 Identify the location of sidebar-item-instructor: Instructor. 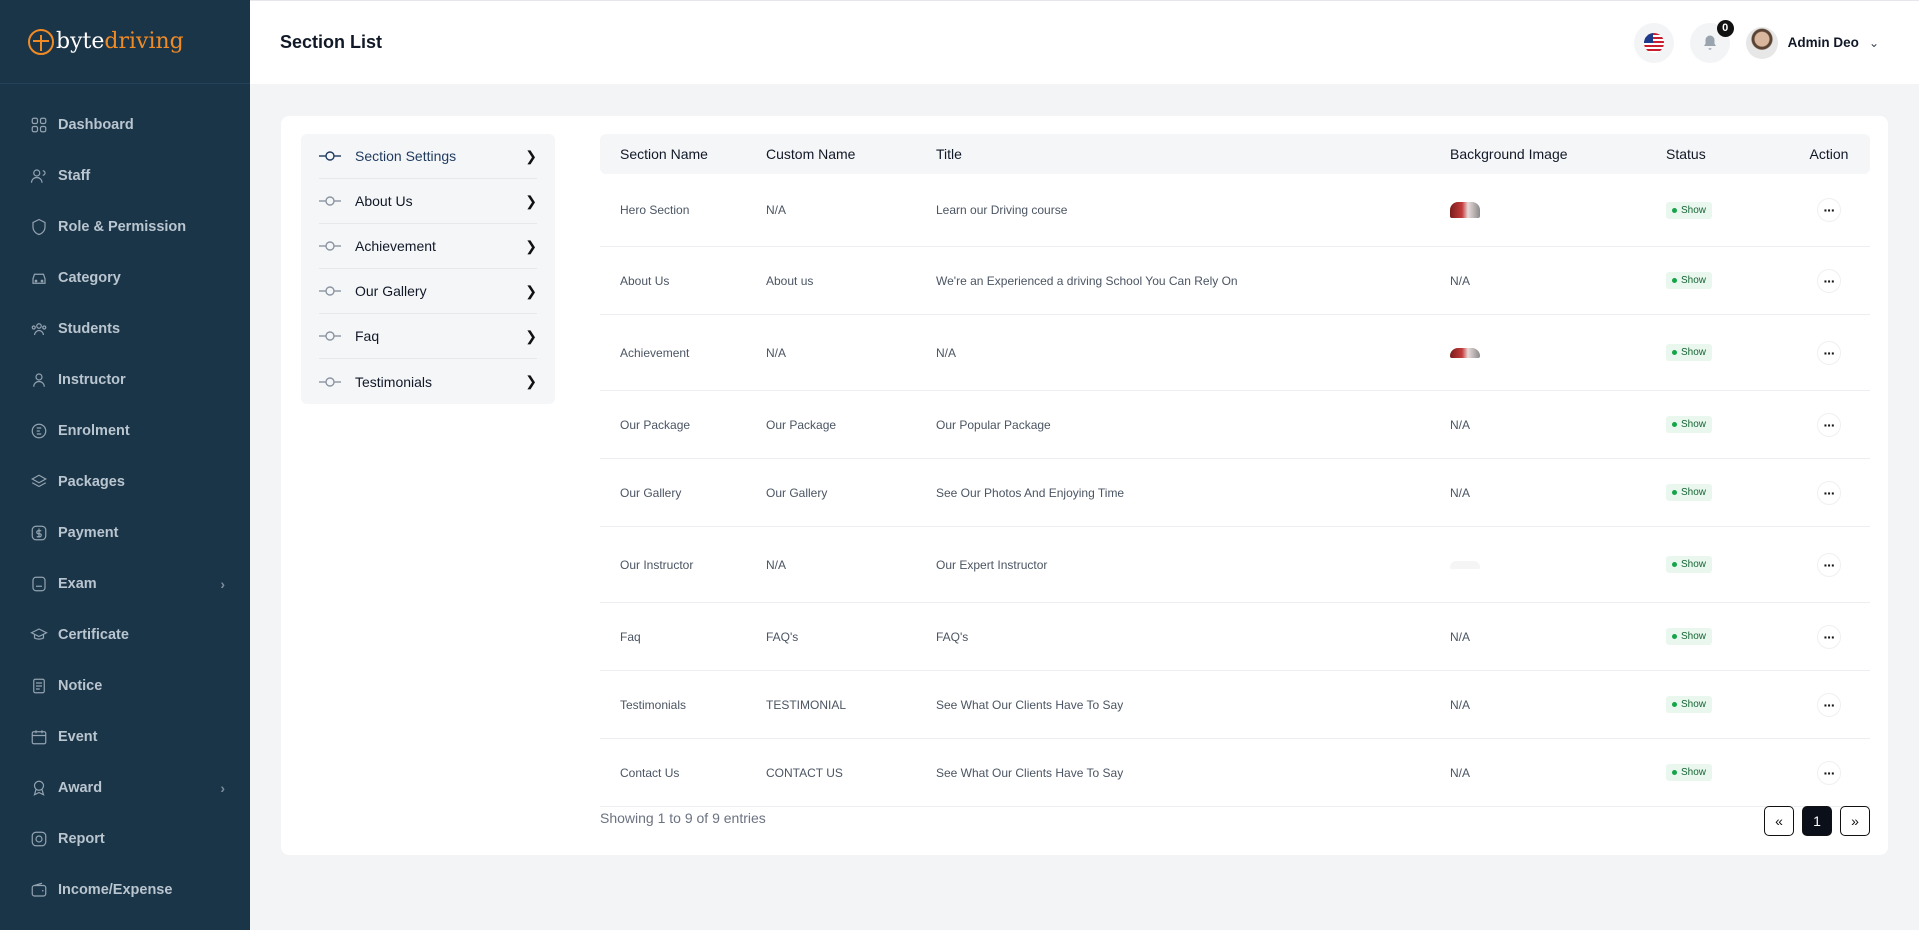
(125, 379).